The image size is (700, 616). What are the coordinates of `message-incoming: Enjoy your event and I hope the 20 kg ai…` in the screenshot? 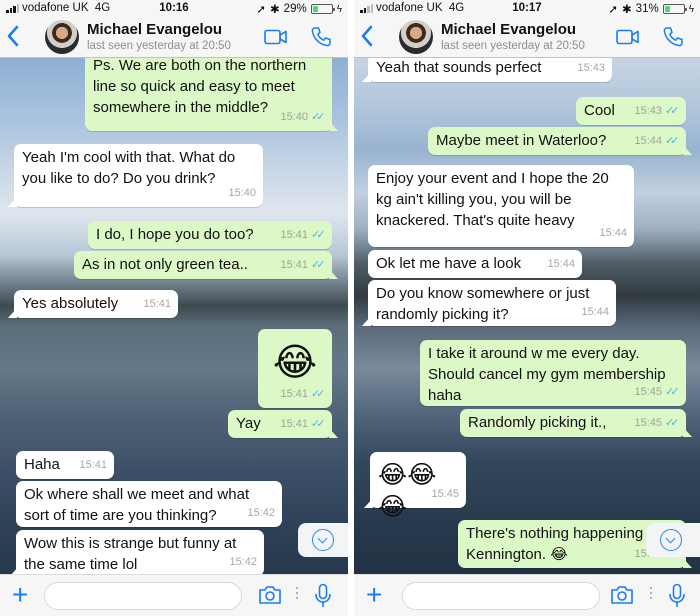 It's located at (501, 206).